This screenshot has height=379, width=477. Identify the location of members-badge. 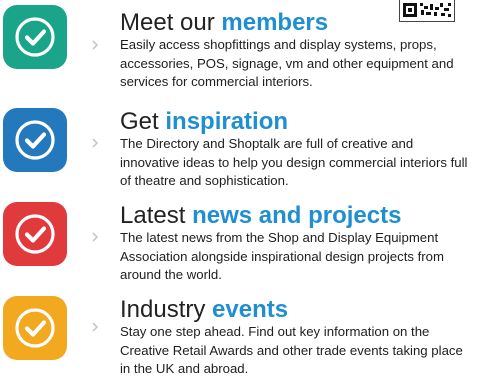
(35, 37).